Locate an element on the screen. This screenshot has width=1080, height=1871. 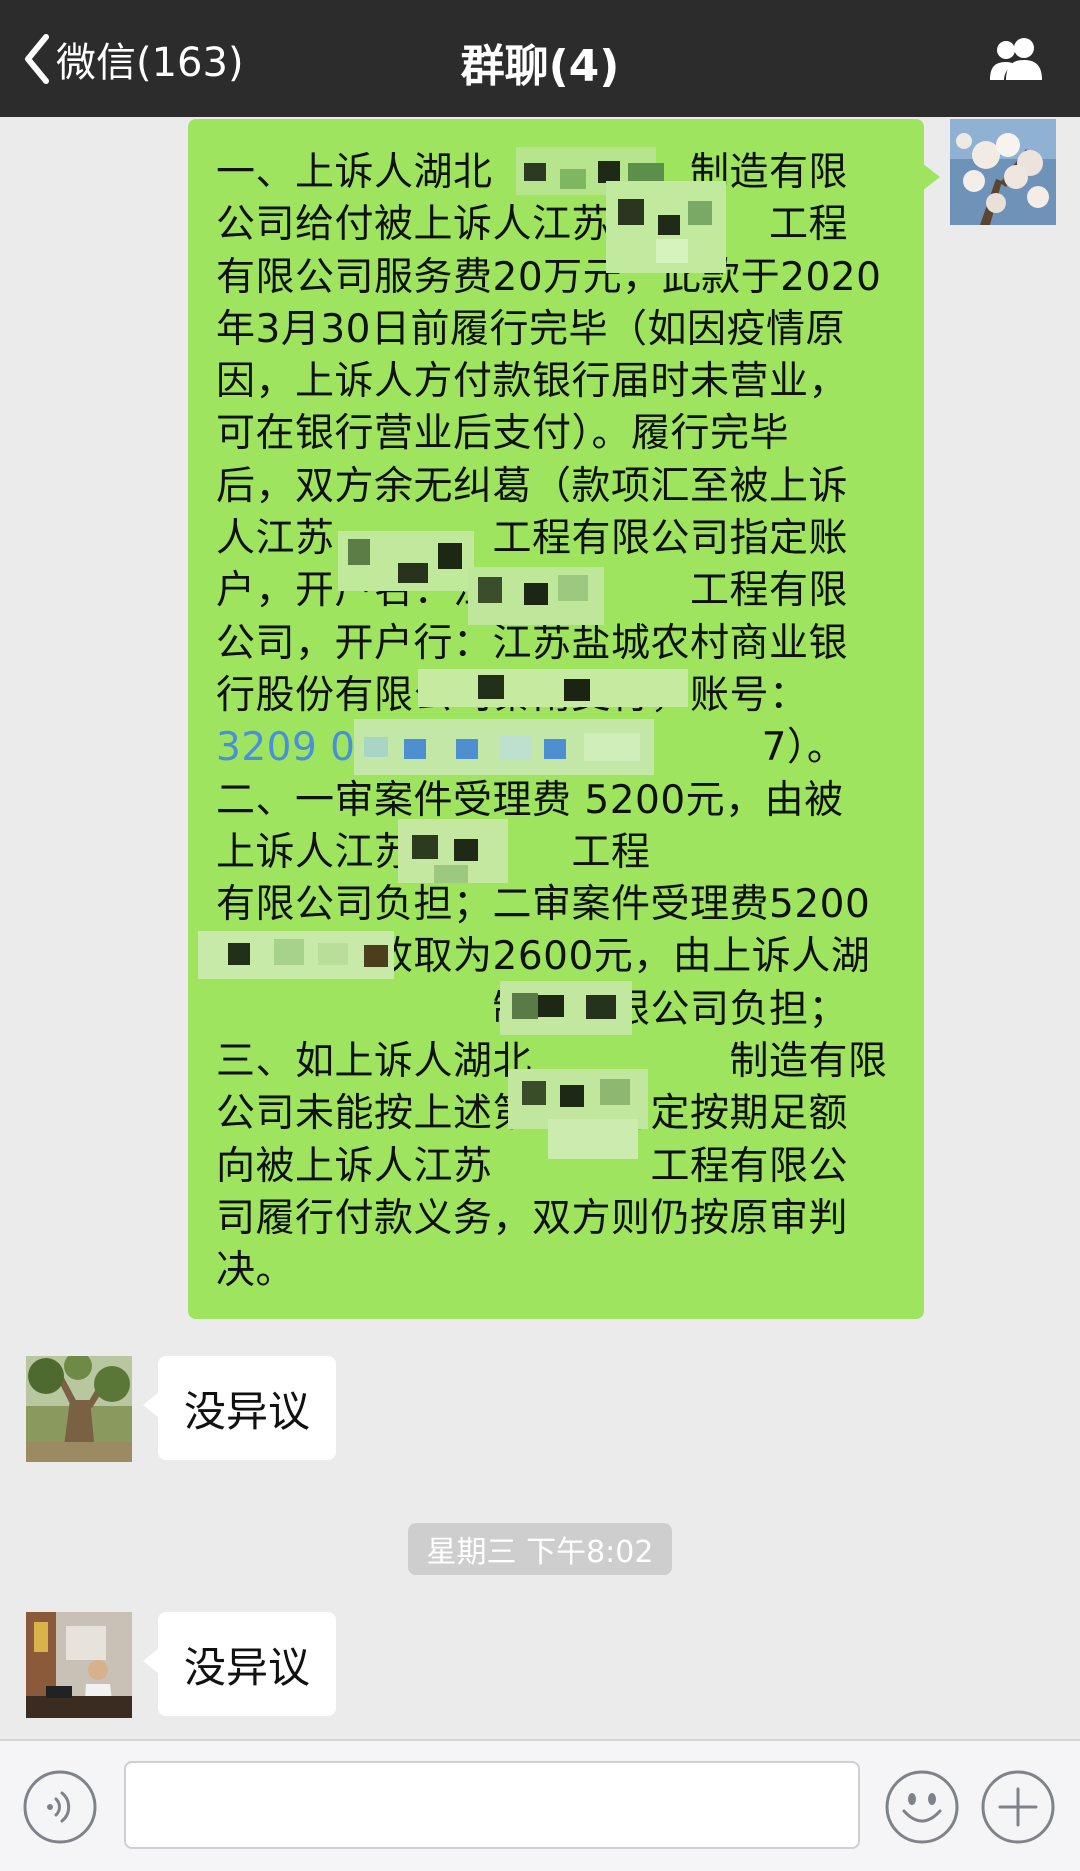
nav-bar: 微信(163) 群聊(4) is located at coordinates (540, 58).